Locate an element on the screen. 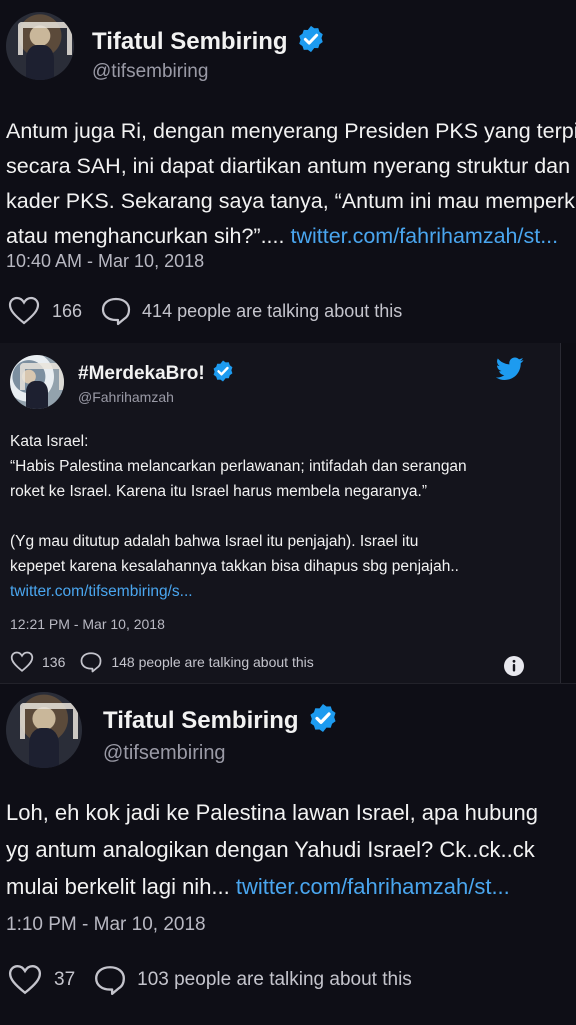  author-handle: @Fahrihamzah is located at coordinates (126, 397).